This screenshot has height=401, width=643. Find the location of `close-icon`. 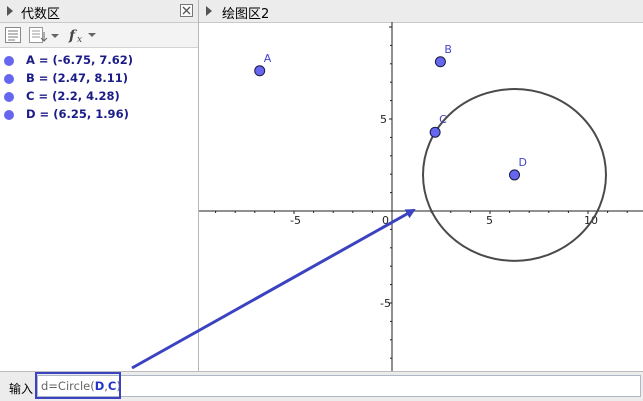

close-icon is located at coordinates (186, 10).